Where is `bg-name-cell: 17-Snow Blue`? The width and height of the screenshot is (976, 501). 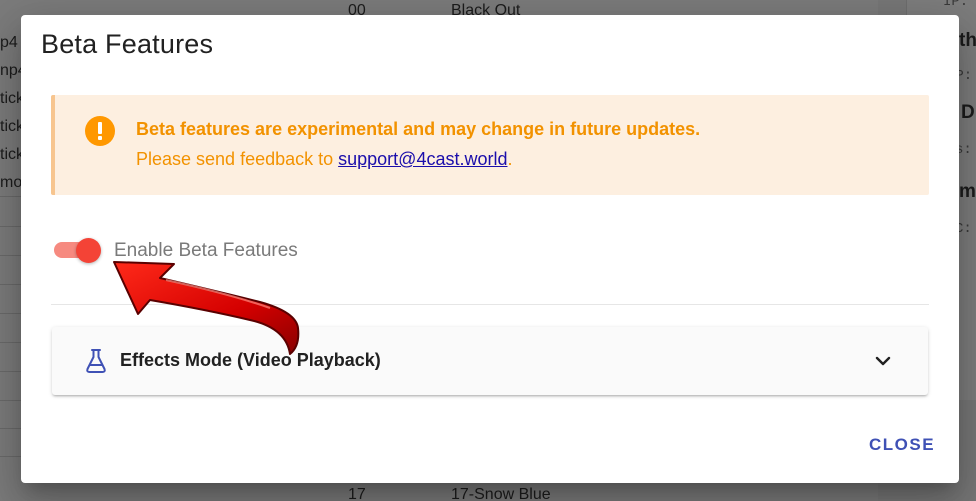 bg-name-cell: 17-Snow Blue is located at coordinates (501, 493).